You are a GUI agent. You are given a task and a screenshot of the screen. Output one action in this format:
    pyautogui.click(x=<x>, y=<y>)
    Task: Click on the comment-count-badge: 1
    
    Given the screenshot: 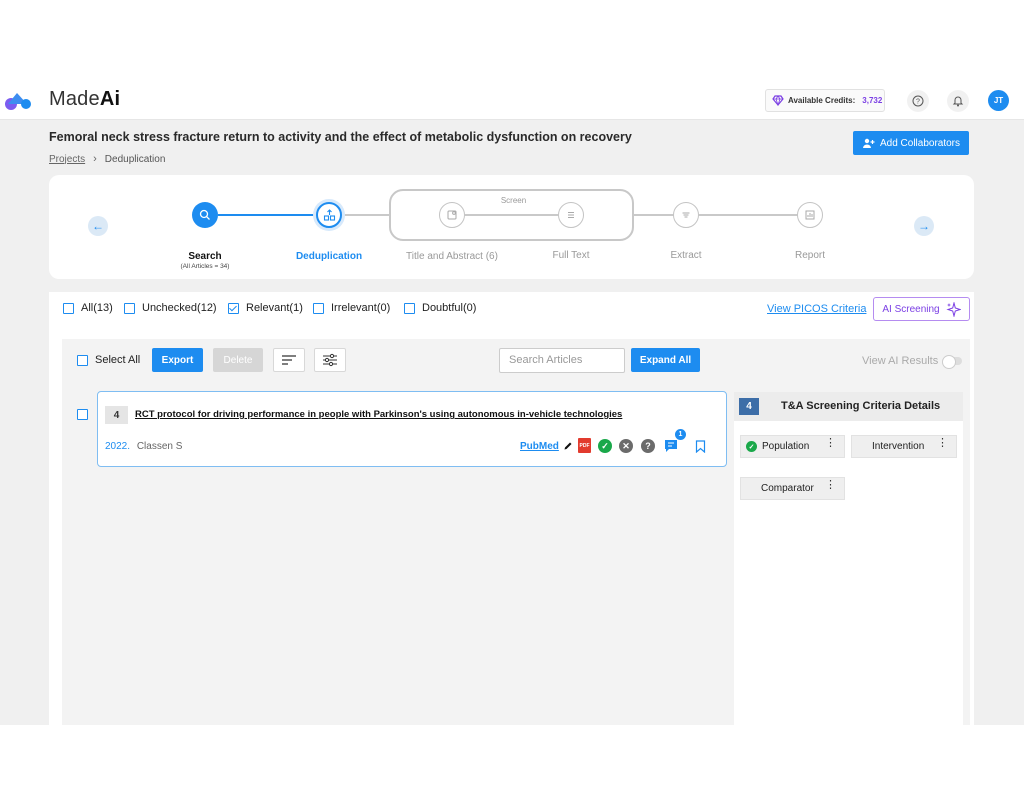 What is the action you would take?
    pyautogui.click(x=680, y=434)
    